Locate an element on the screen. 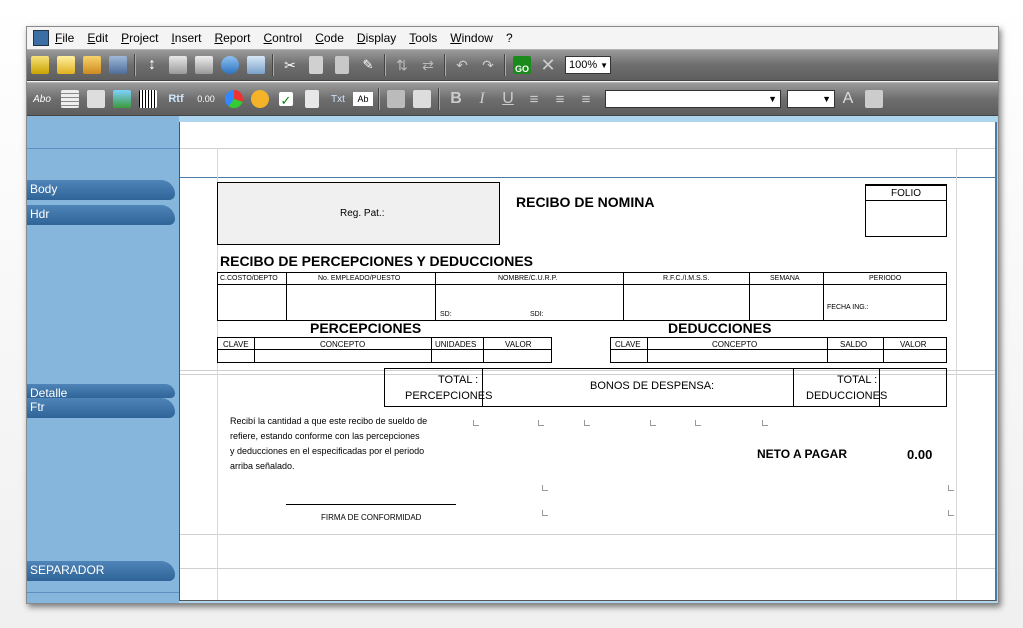  order-icon: ⇄ is located at coordinates (428, 65).